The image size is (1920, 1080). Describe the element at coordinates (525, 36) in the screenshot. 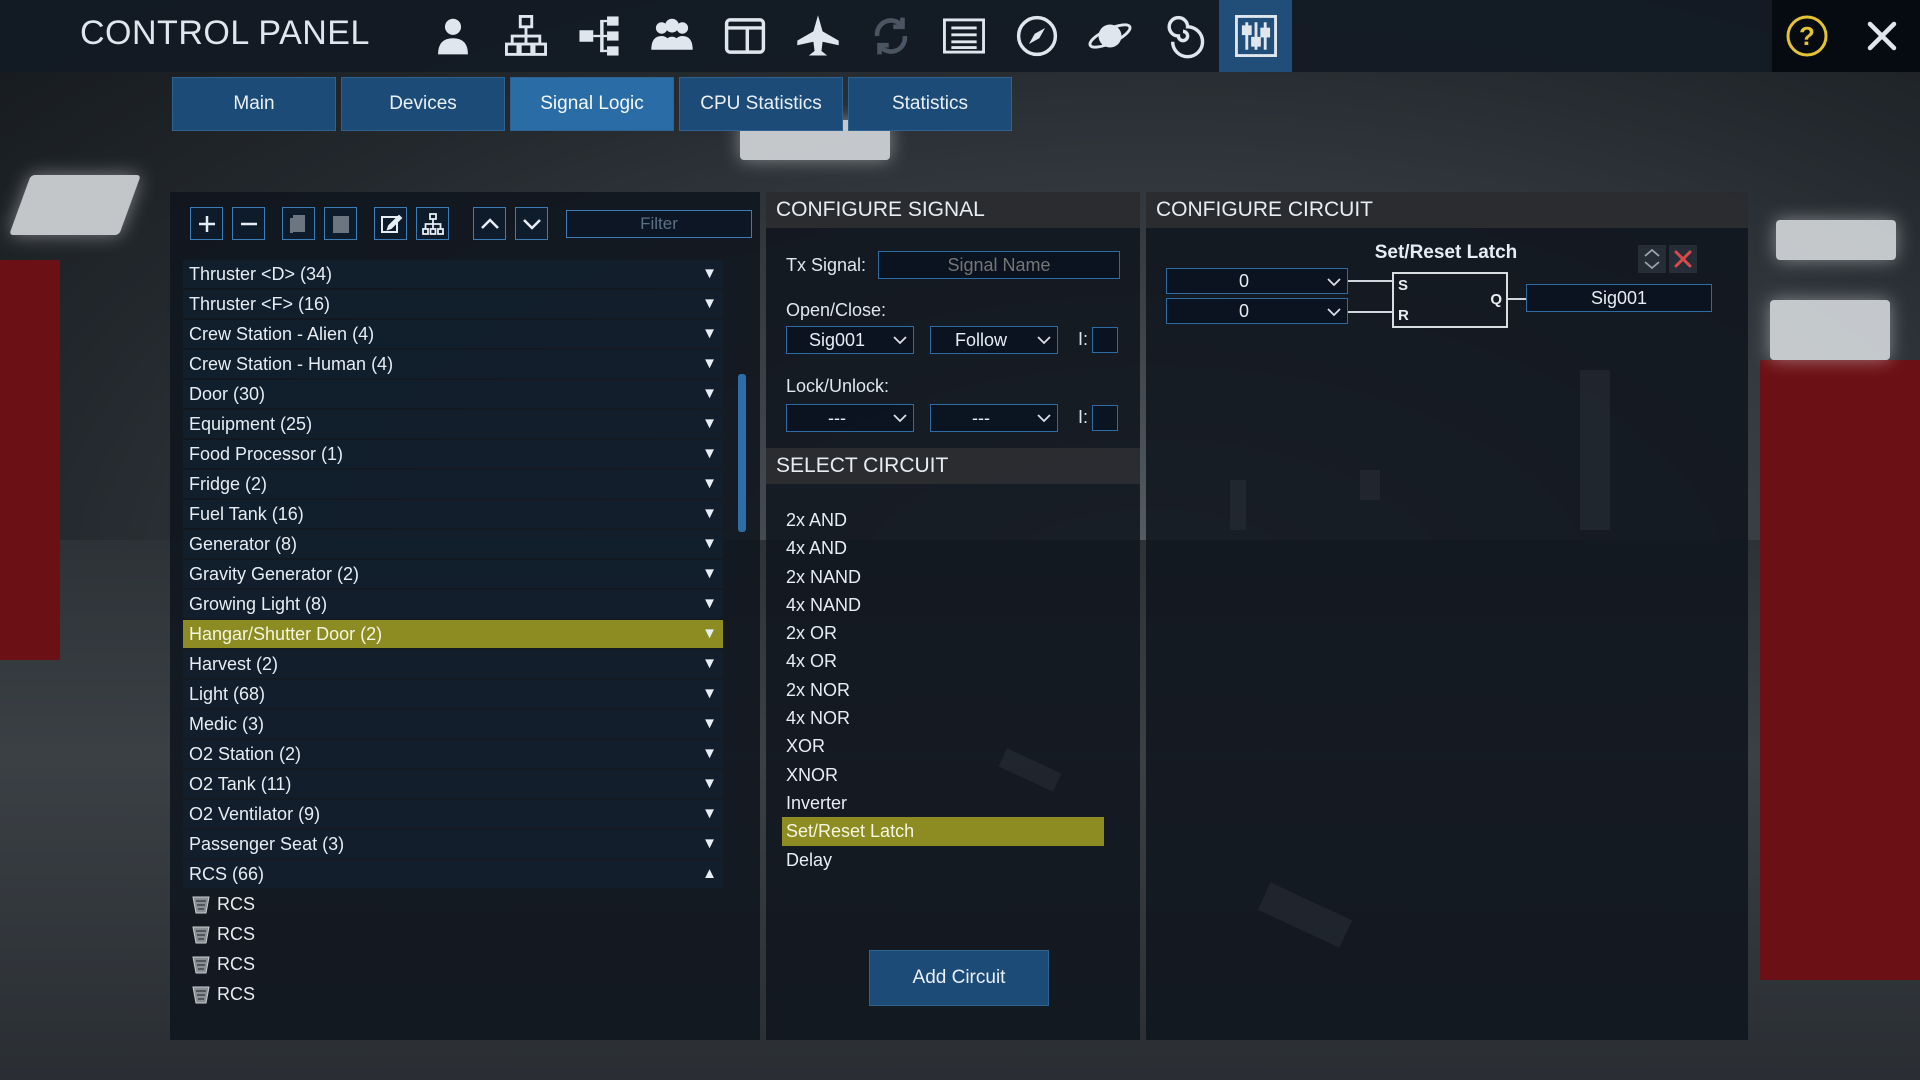

I see `network-icon` at that location.